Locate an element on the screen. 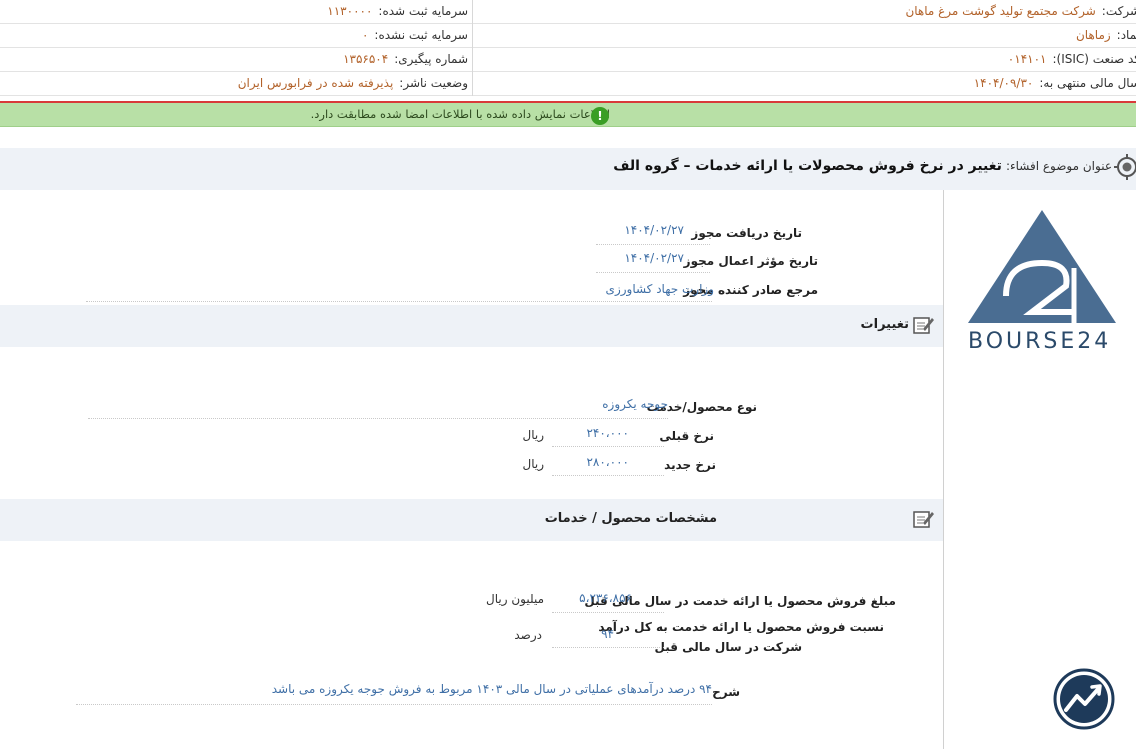 The image size is (1136, 749). tracking-cell: شماره پیگیری: ۱۳۵۶۵۰۴ is located at coordinates (405, 59).